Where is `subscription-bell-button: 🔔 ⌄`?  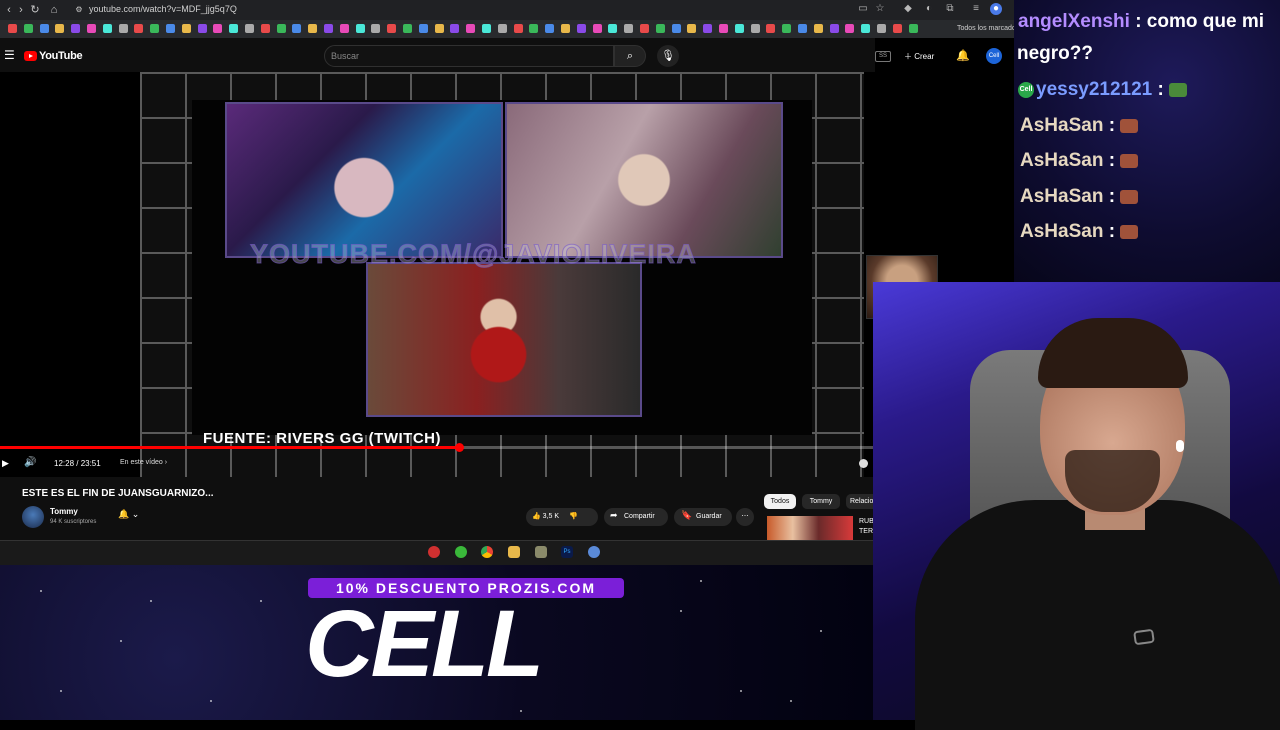
subscription-bell-button: 🔔 ⌄ is located at coordinates (128, 514).